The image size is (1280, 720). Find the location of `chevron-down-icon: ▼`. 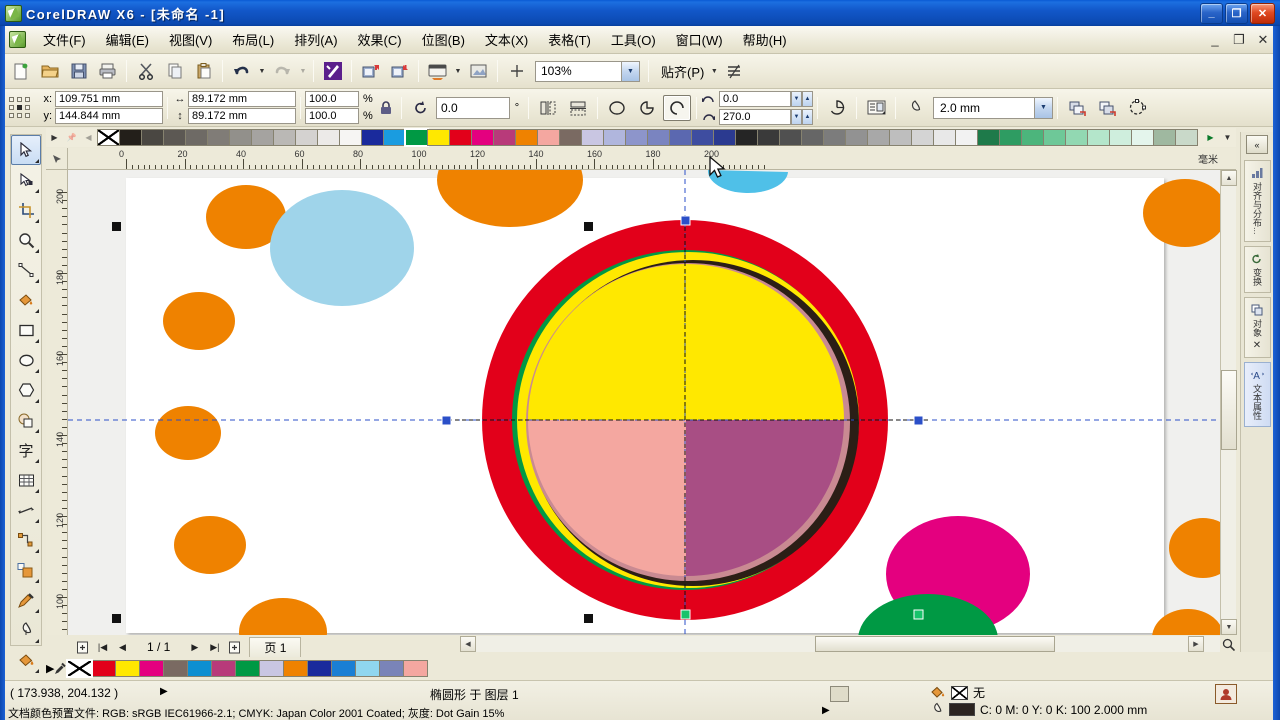

chevron-down-icon: ▼ is located at coordinates (1043, 107).